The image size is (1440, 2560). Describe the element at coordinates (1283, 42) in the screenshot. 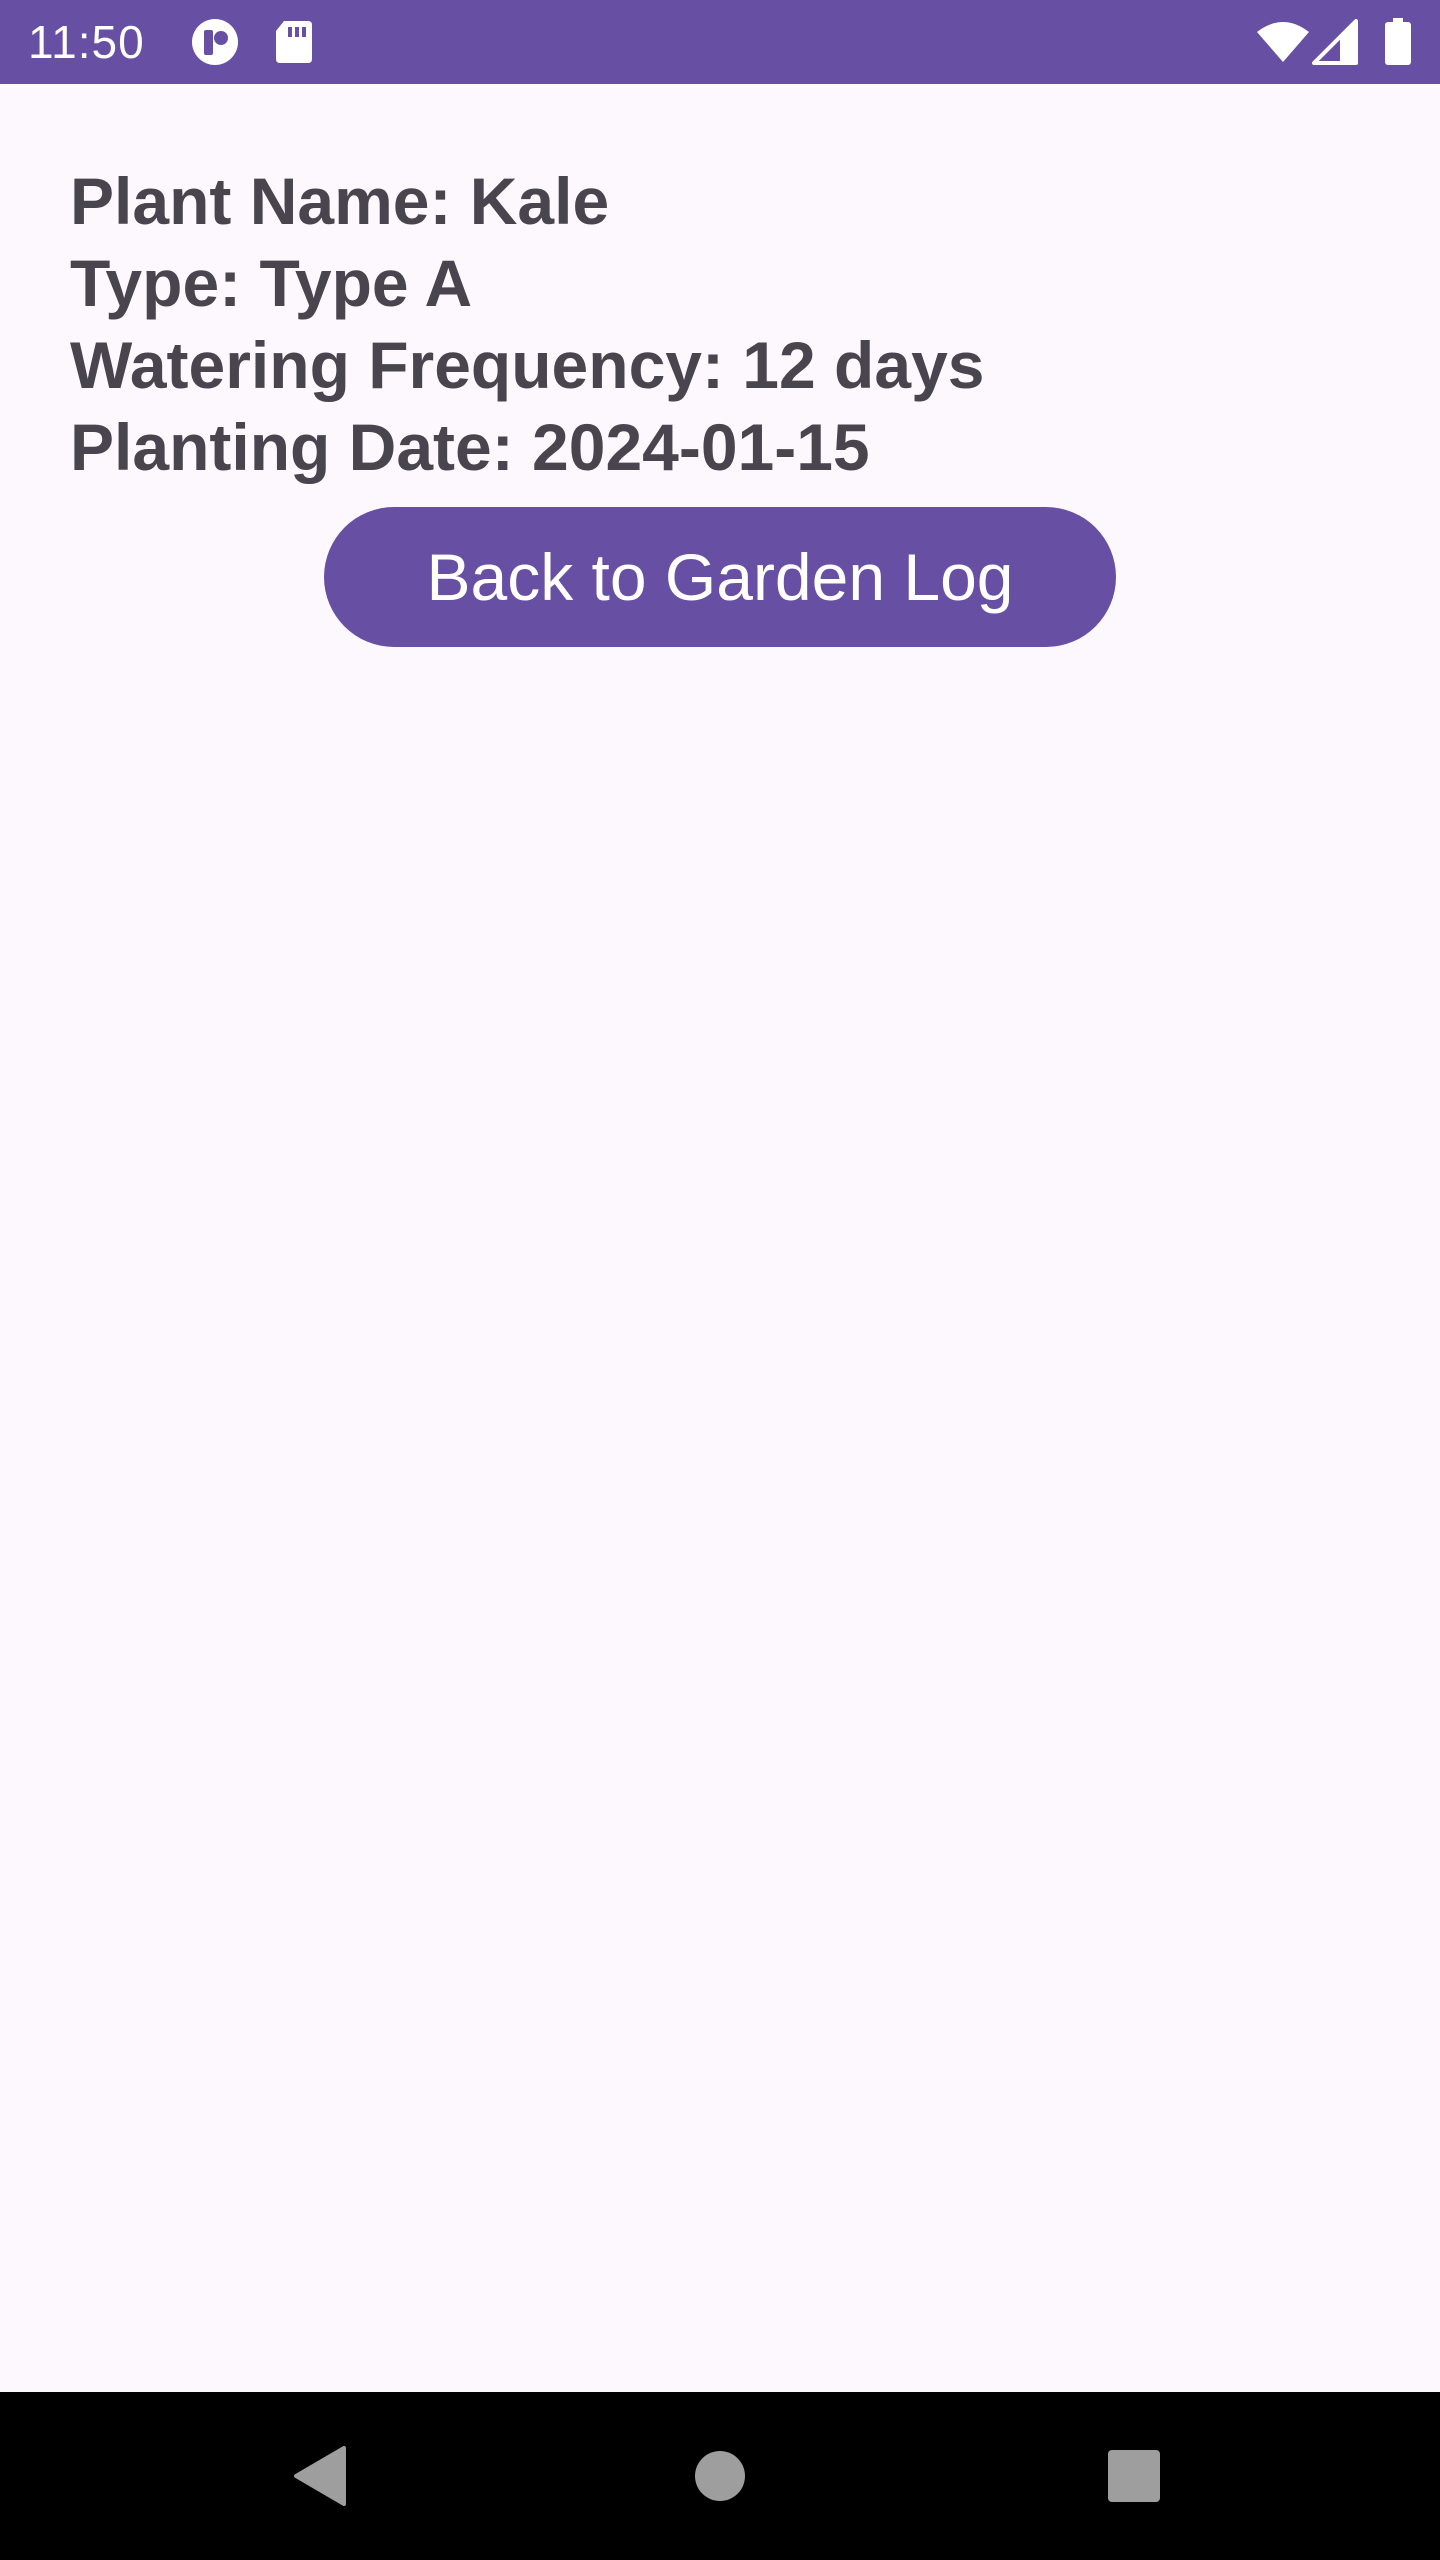

I see `wifi-icon` at that location.